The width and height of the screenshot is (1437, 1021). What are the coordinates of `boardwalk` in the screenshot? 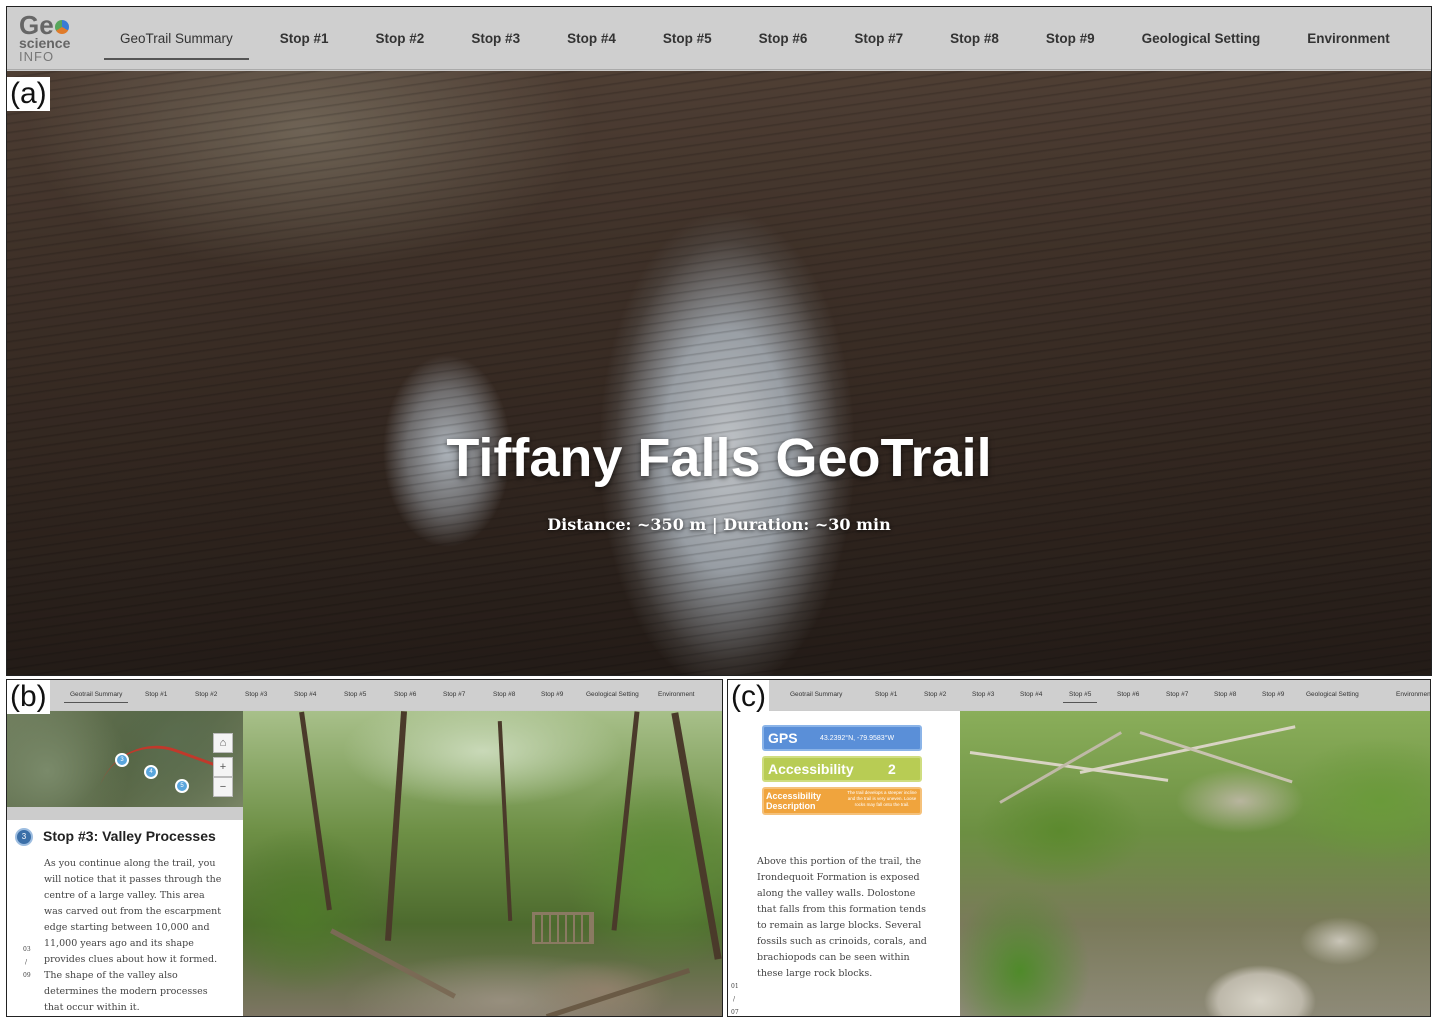 It's located at (563, 928).